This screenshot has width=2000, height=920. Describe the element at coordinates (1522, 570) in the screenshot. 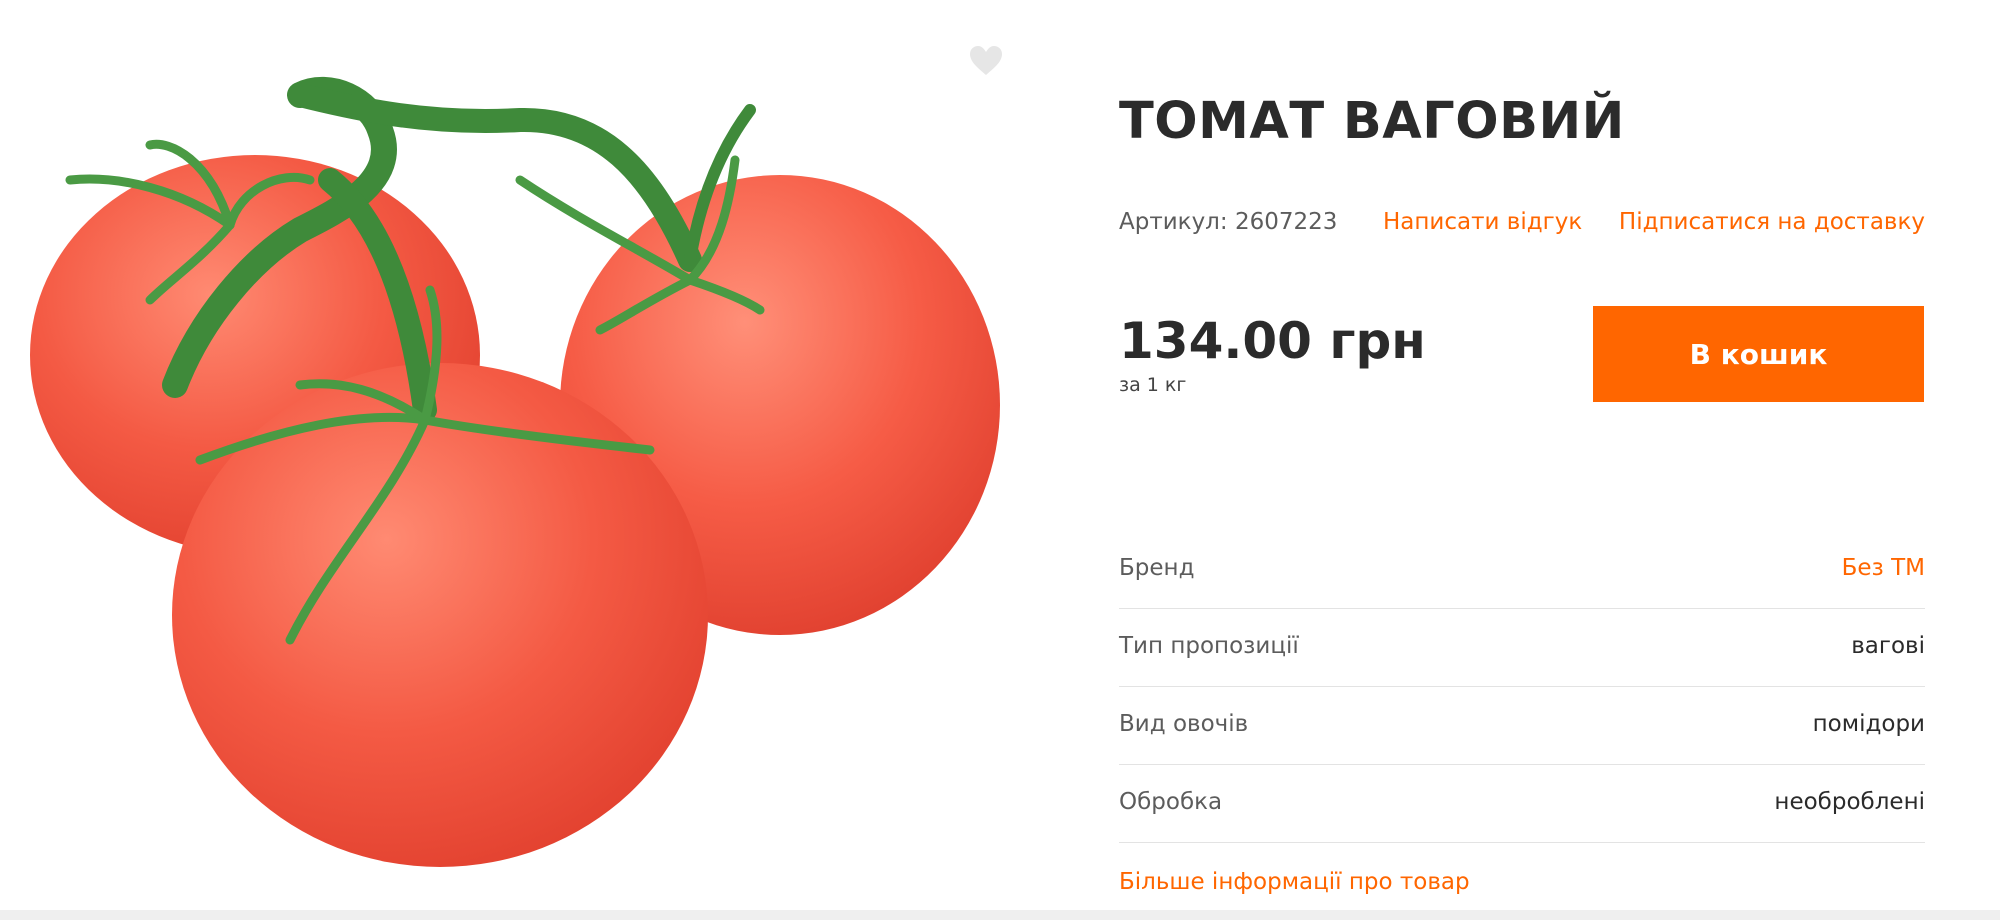

I see `attribute-row-brand: Бренд Без ТМ` at that location.